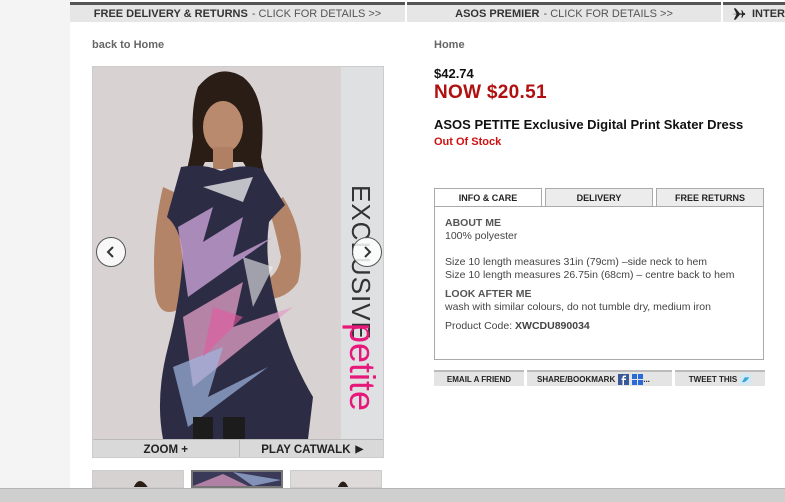 This screenshot has width=785, height=502. Describe the element at coordinates (306, 449) in the screenshot. I see `play-catwalk-label: PLAY CATWALK` at that location.